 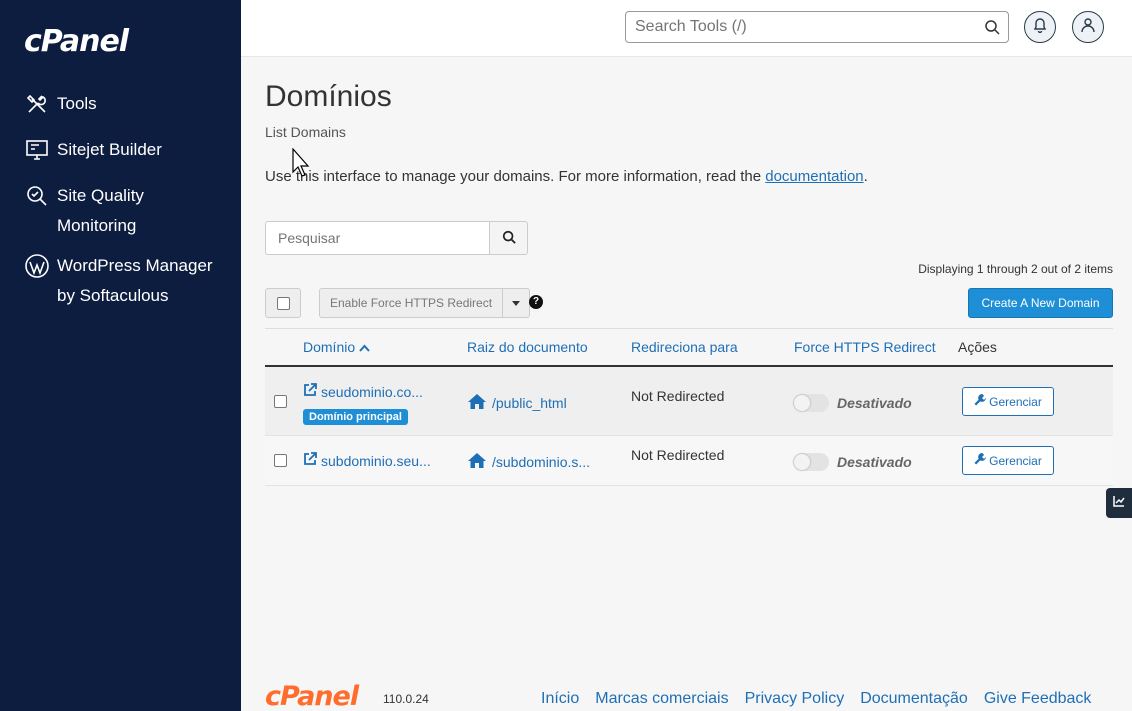 I want to click on cpanel-logo: cPanel, so click(x=76, y=41).